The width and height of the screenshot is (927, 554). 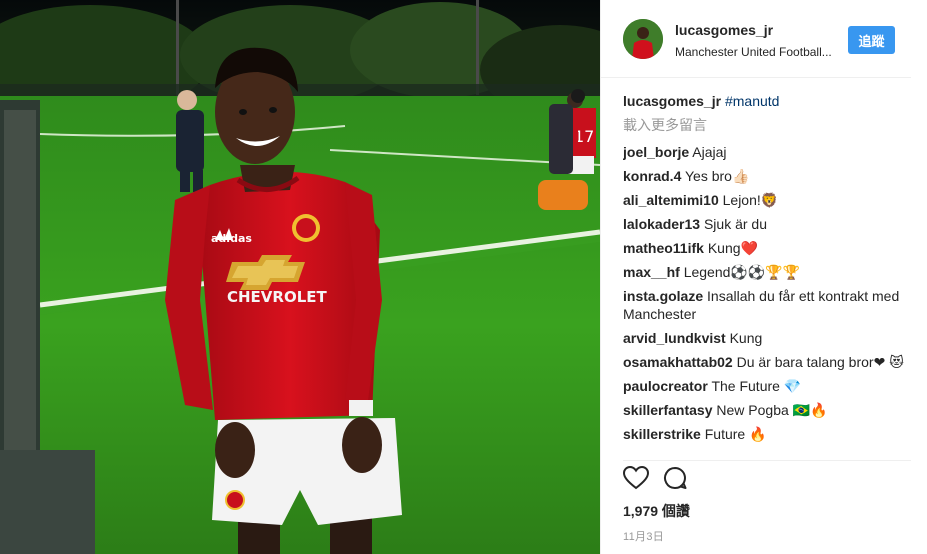 What do you see at coordinates (742, 272) in the screenshot?
I see `comment-text: Legend⚽⚽🏆🏆` at bounding box center [742, 272].